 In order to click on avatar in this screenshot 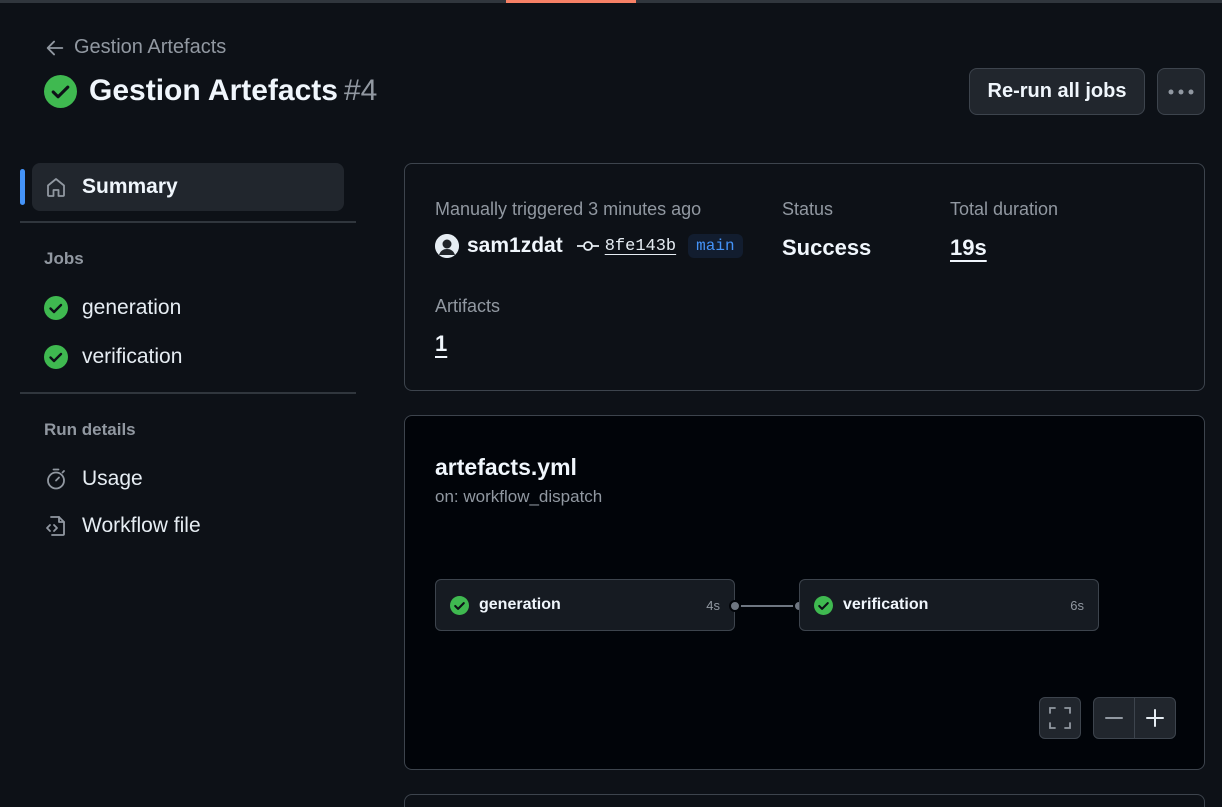, I will do `click(447, 246)`.